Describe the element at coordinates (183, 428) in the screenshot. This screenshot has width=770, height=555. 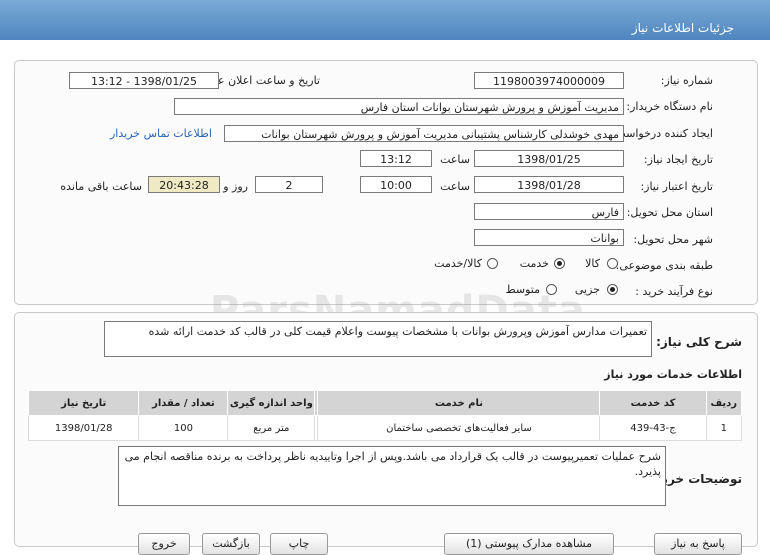
I see `cell-quantity: 100` at that location.